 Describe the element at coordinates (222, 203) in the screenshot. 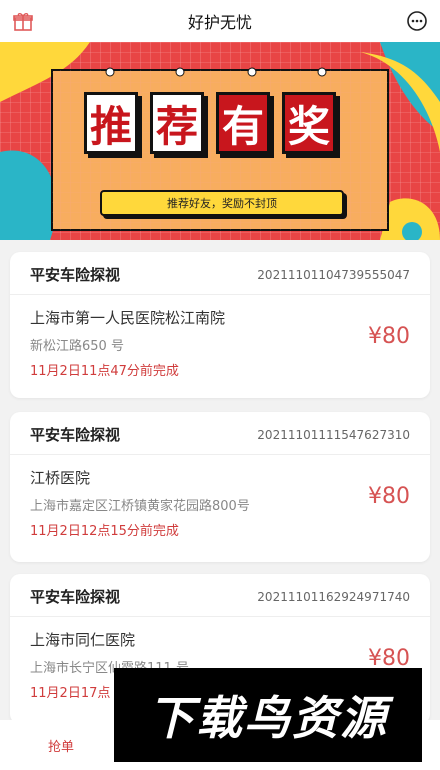

I see `banner-slogan: 推荐好友，奖励不封顶` at that location.